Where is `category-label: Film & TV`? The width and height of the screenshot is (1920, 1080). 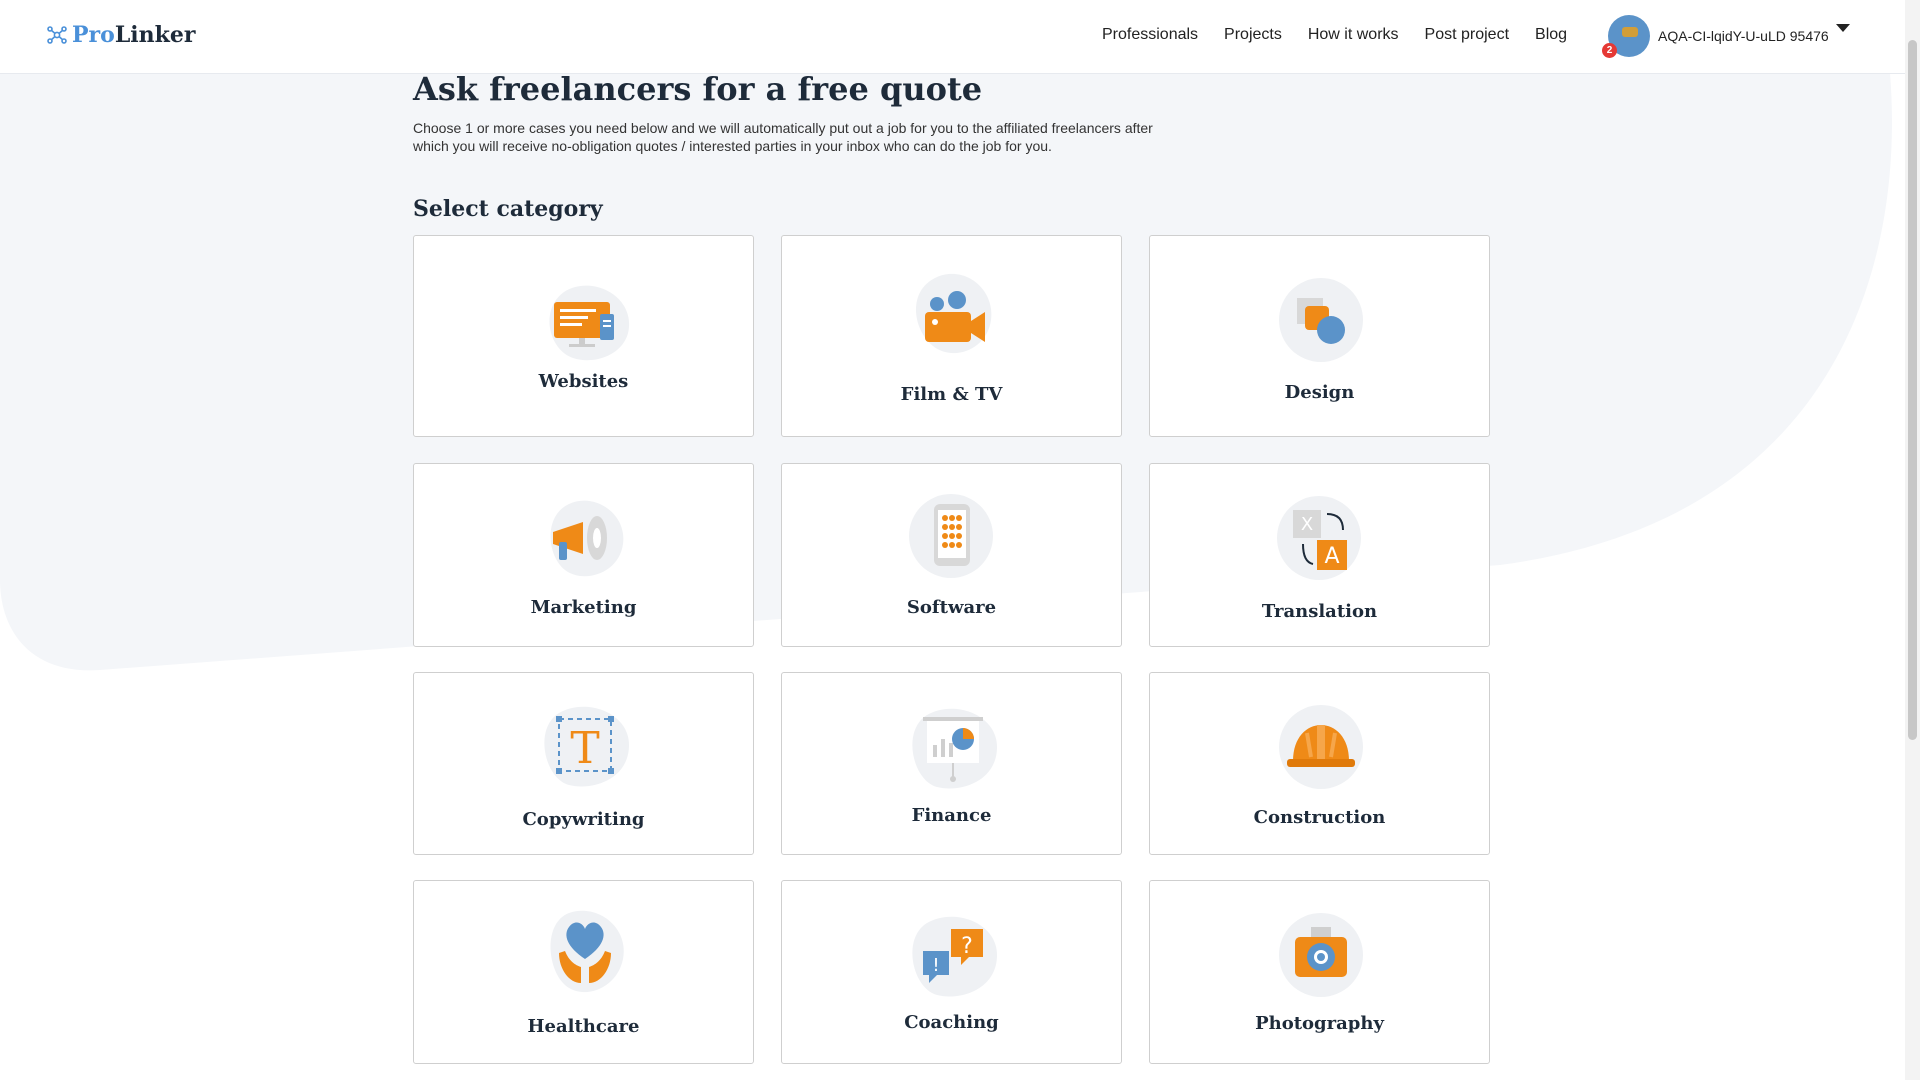 category-label: Film & TV is located at coordinates (951, 394).